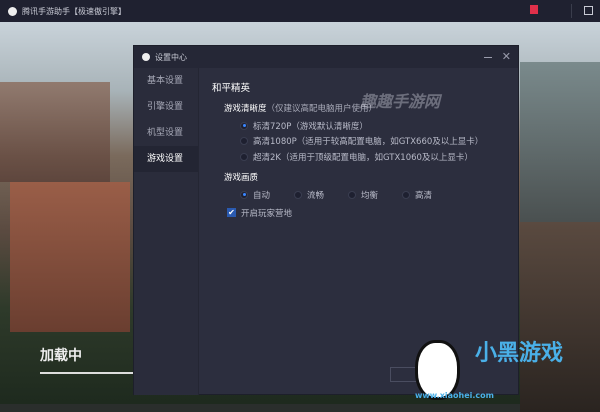 The height and width of the screenshot is (412, 600). I want to click on dialog-titlebar: 设置中心, so click(326, 57).